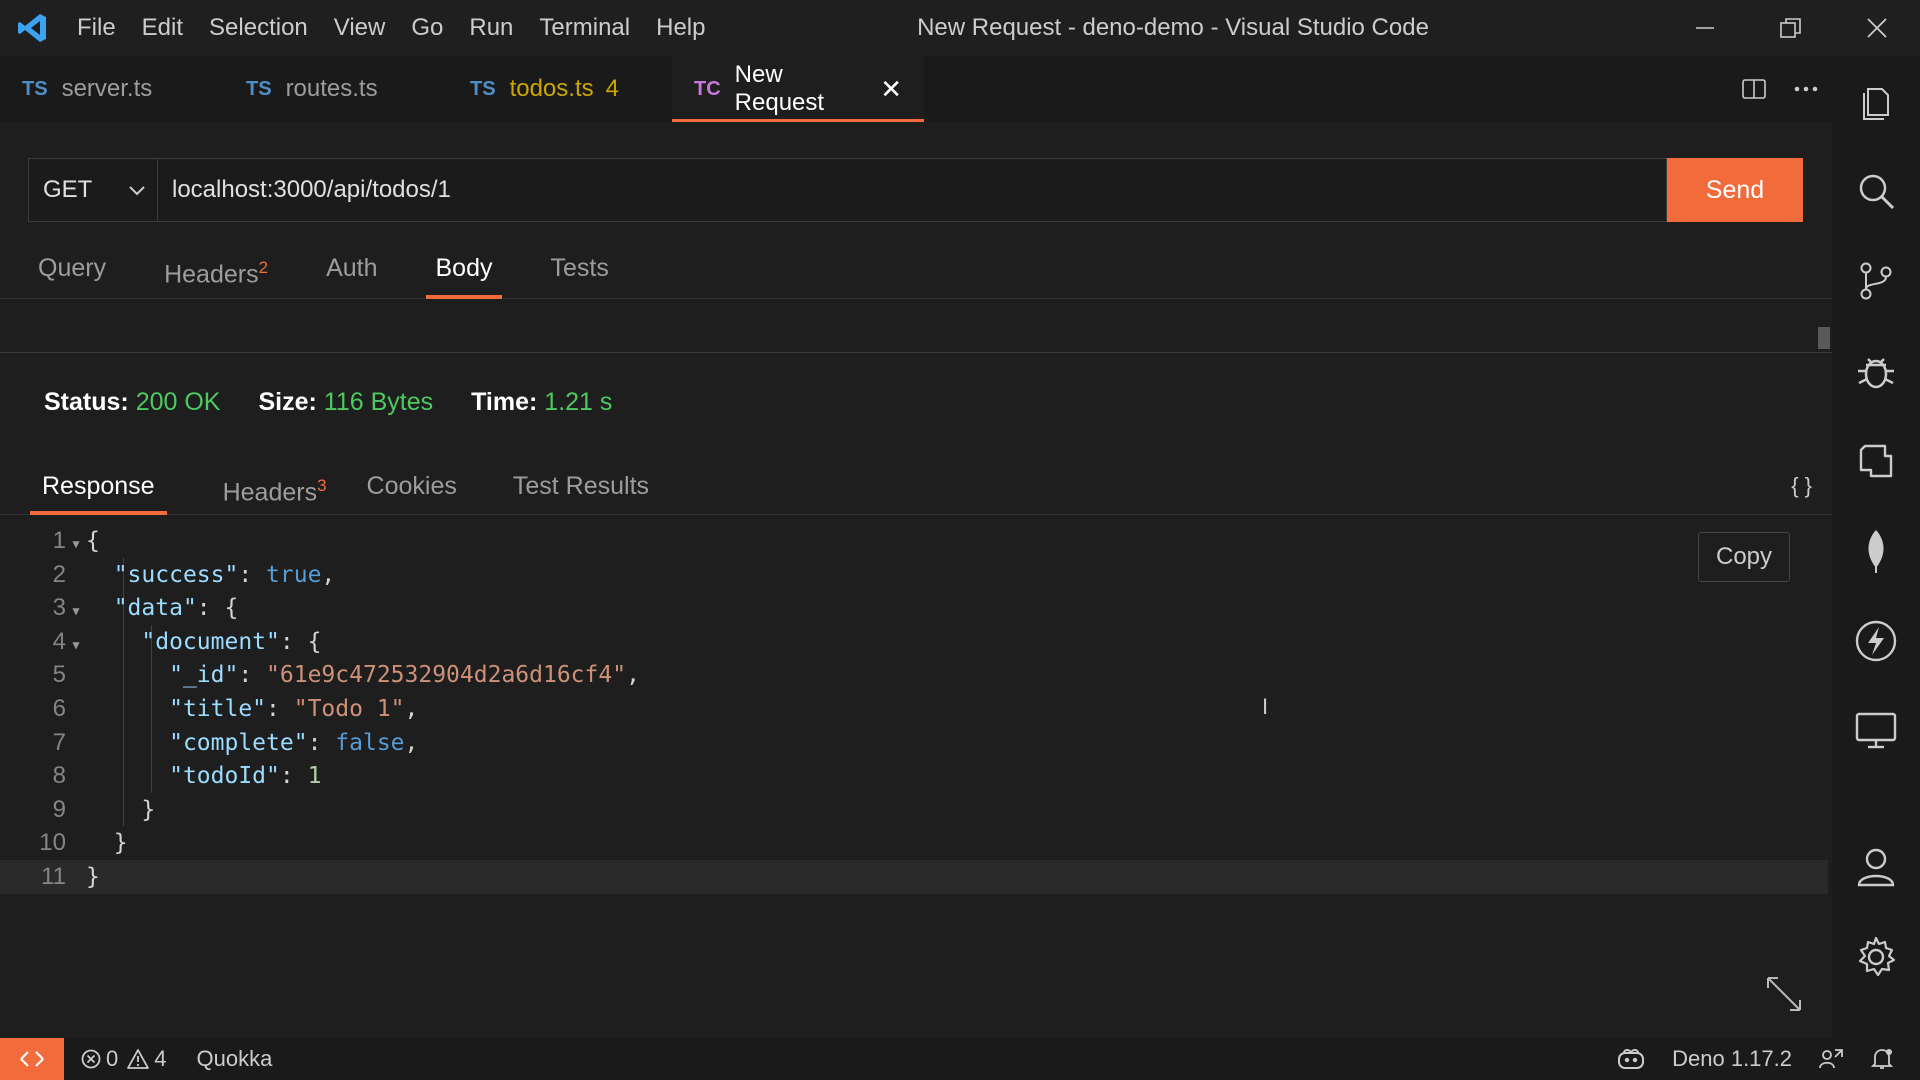  Describe the element at coordinates (504, 402) in the screenshot. I see `time-key: Time:` at that location.